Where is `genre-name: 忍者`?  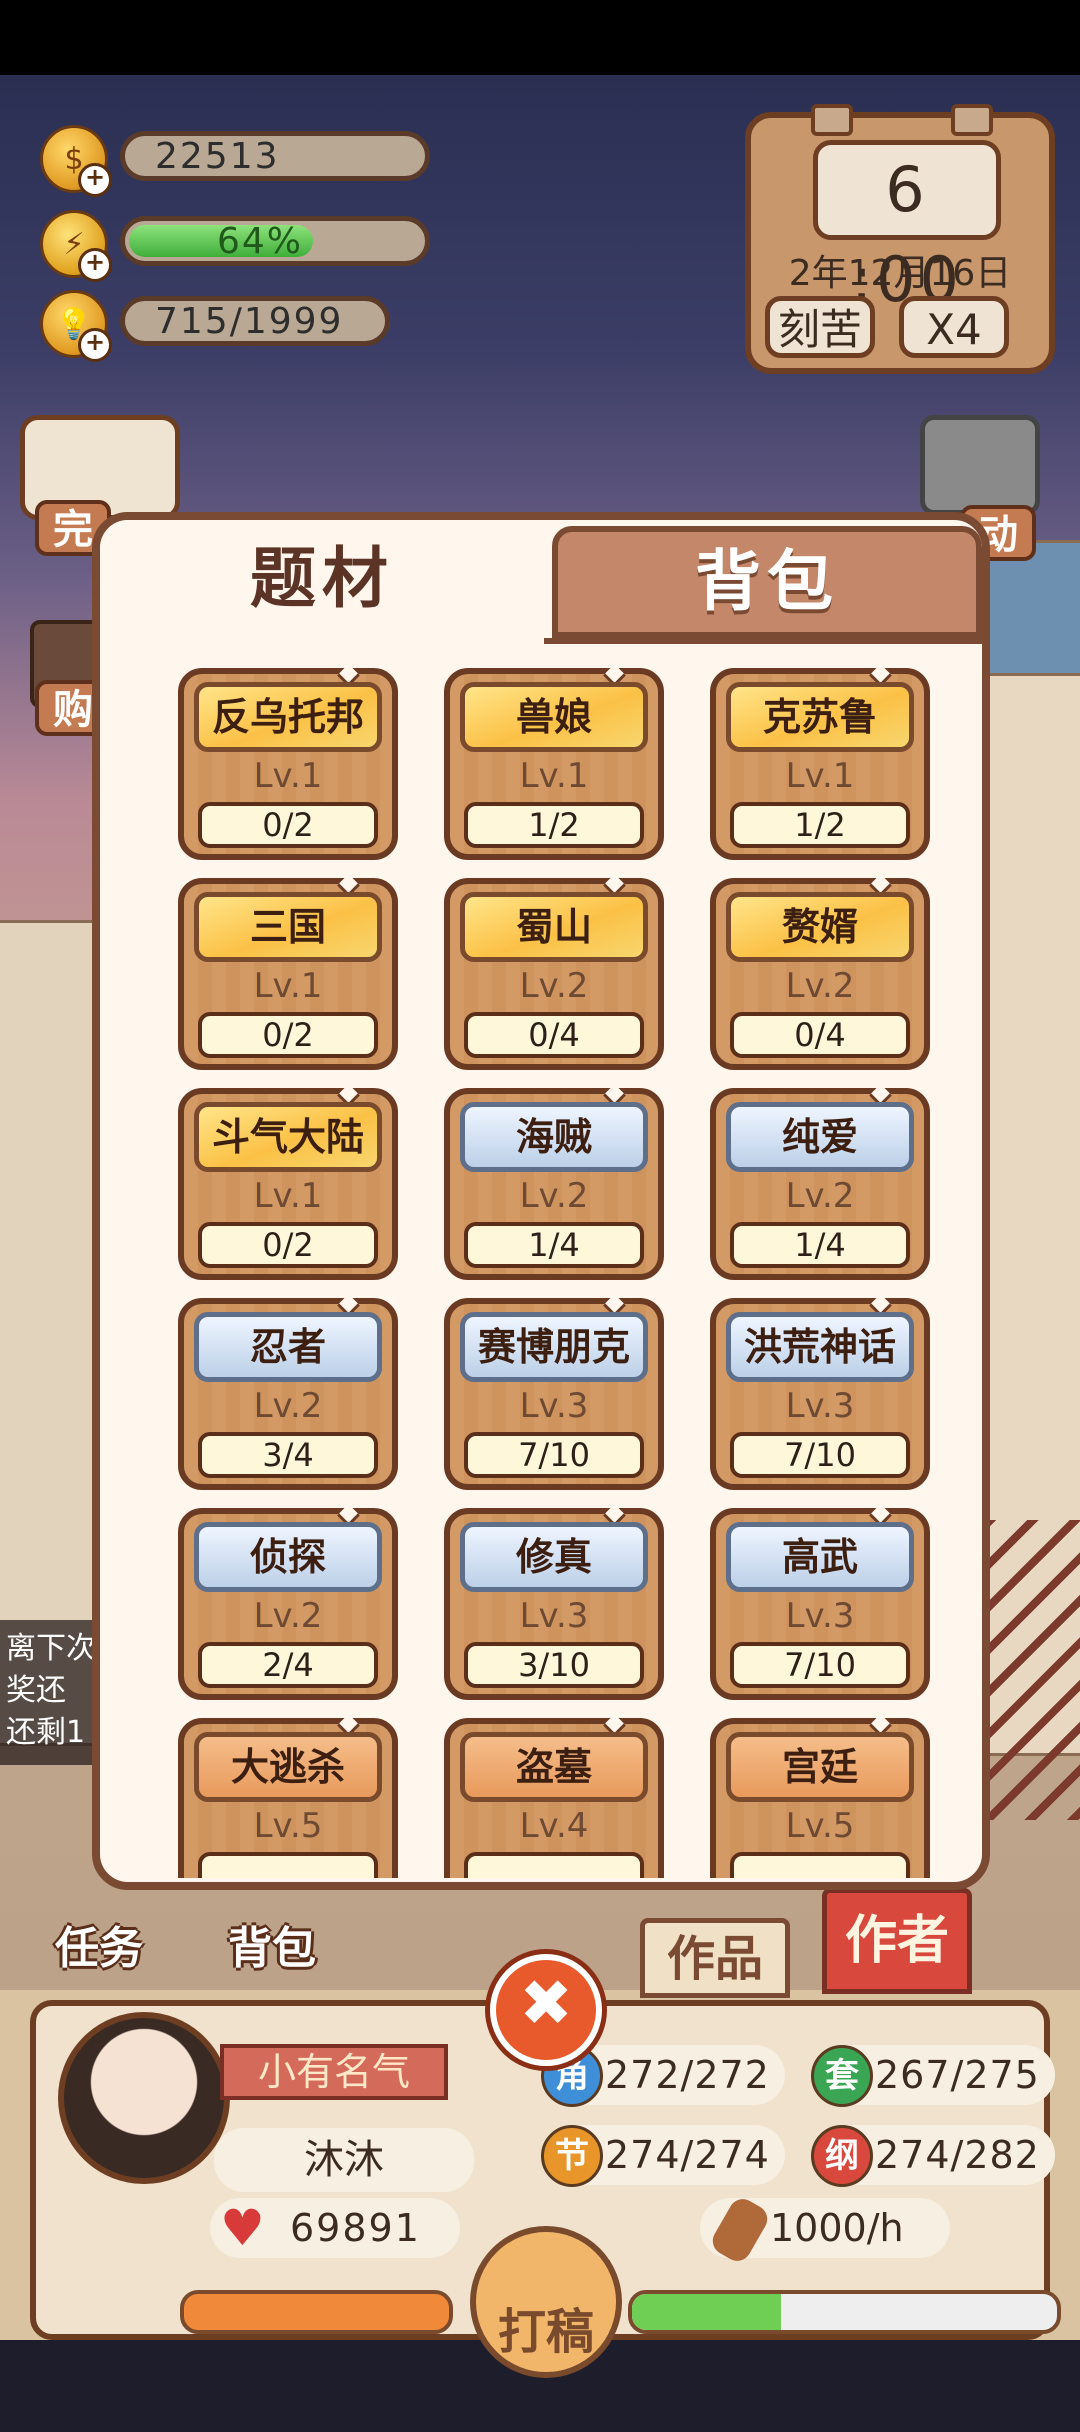 genre-name: 忍者 is located at coordinates (288, 1347).